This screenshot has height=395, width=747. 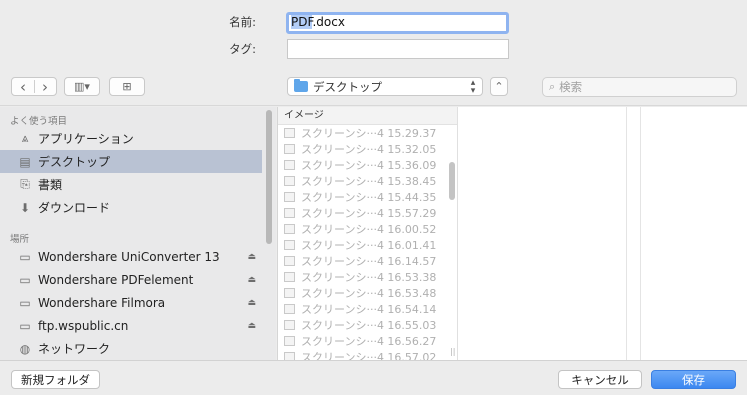 I want to click on file-row: スクリーンシ···4 16.53.48, so click(x=367, y=293).